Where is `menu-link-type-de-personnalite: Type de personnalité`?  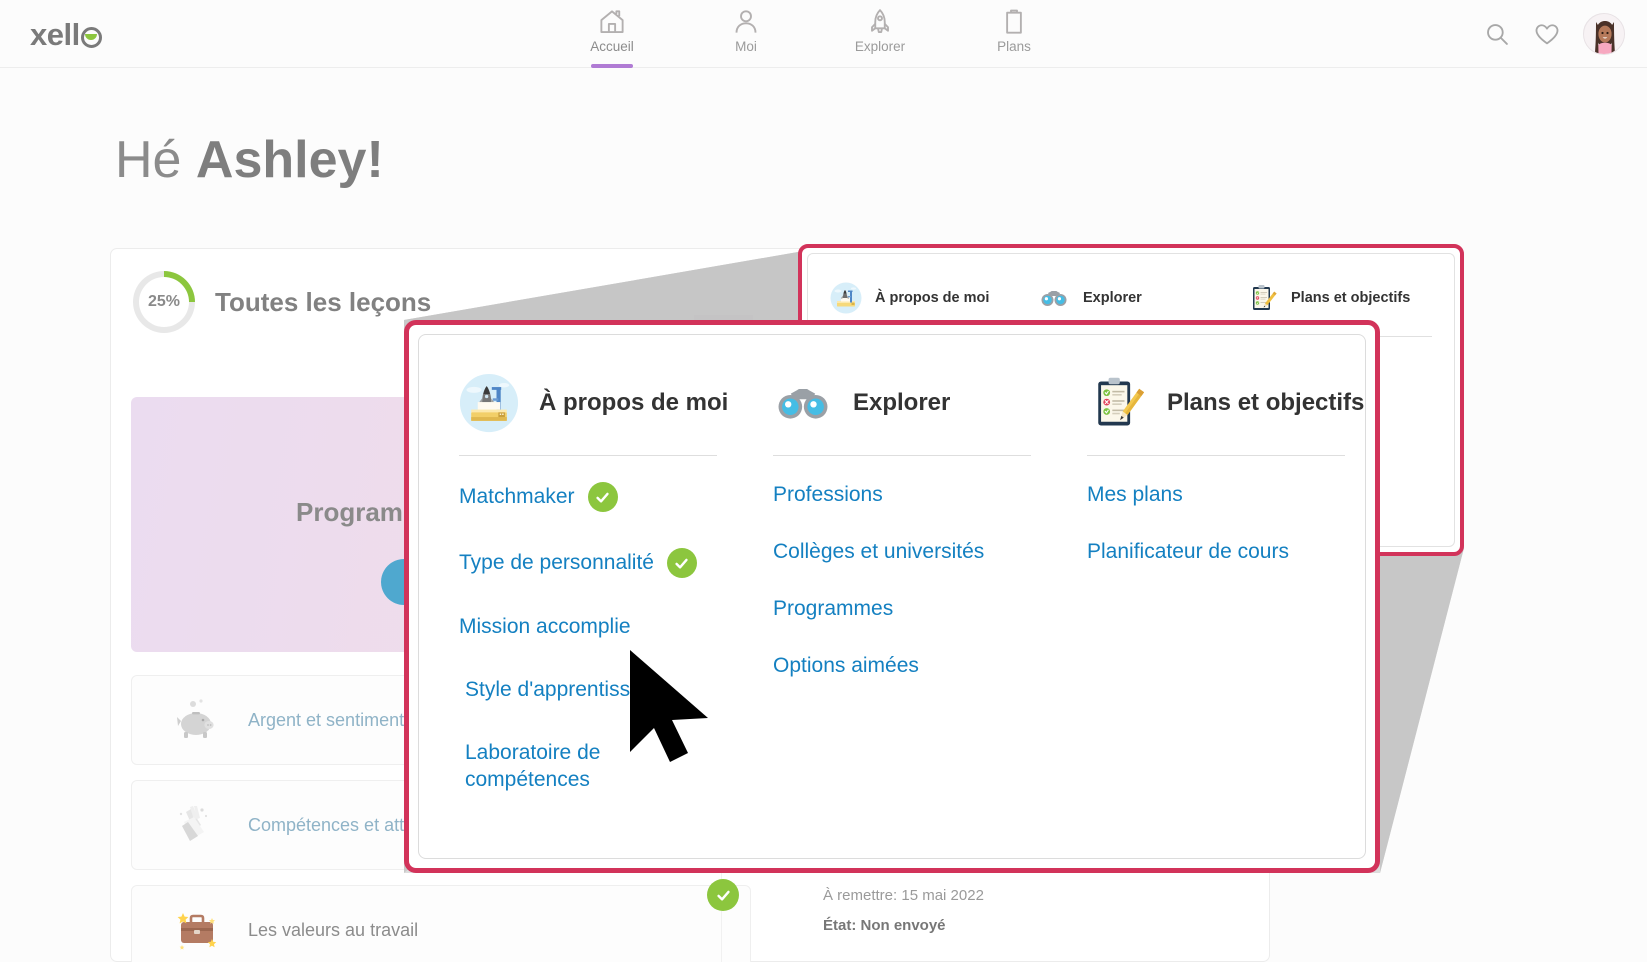
menu-link-type-de-personnalite: Type de personnalité is located at coordinates (616, 563).